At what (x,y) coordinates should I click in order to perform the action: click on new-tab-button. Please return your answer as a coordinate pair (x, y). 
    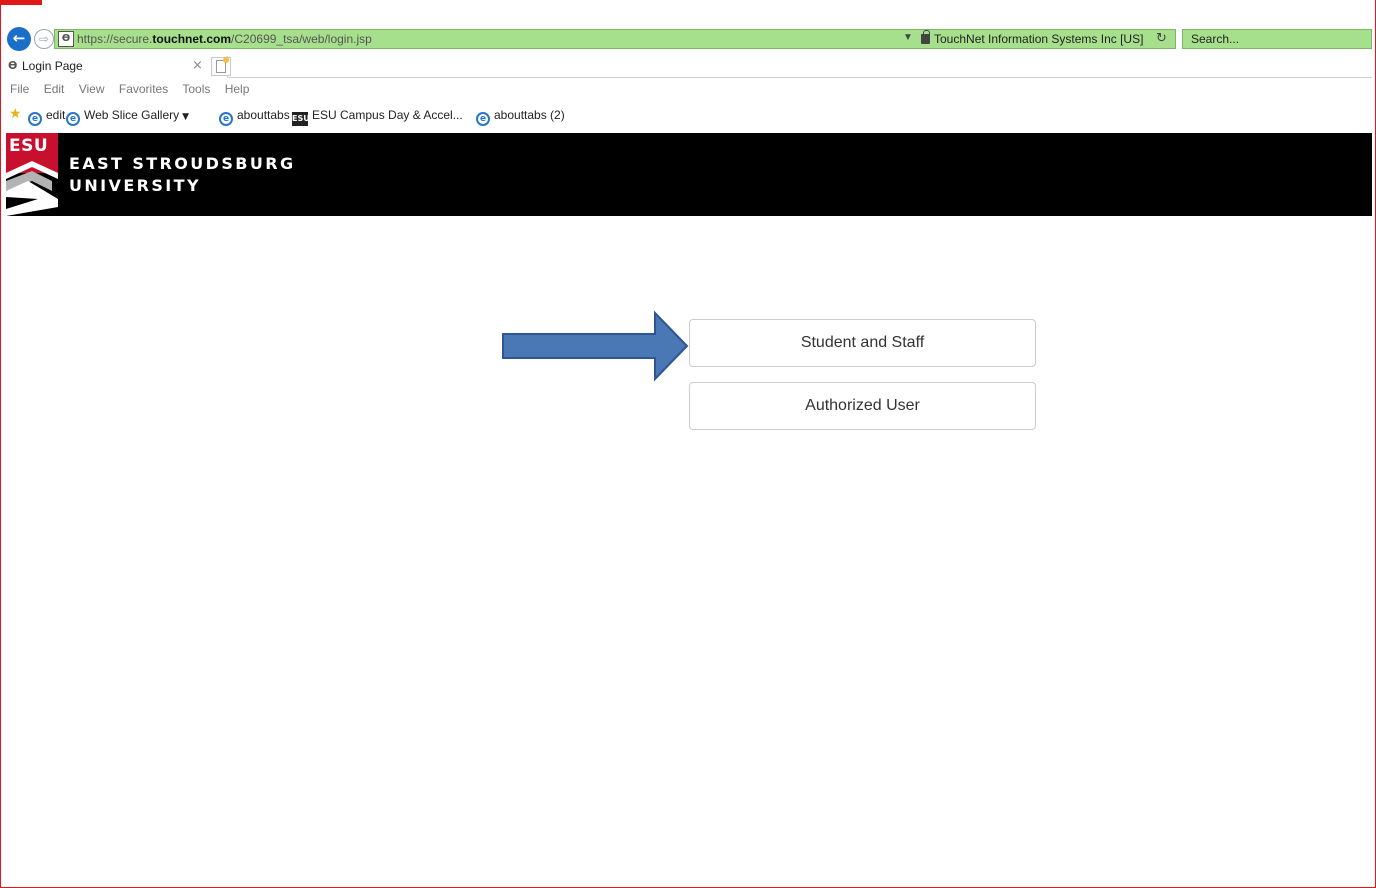
    Looking at the image, I should click on (221, 66).